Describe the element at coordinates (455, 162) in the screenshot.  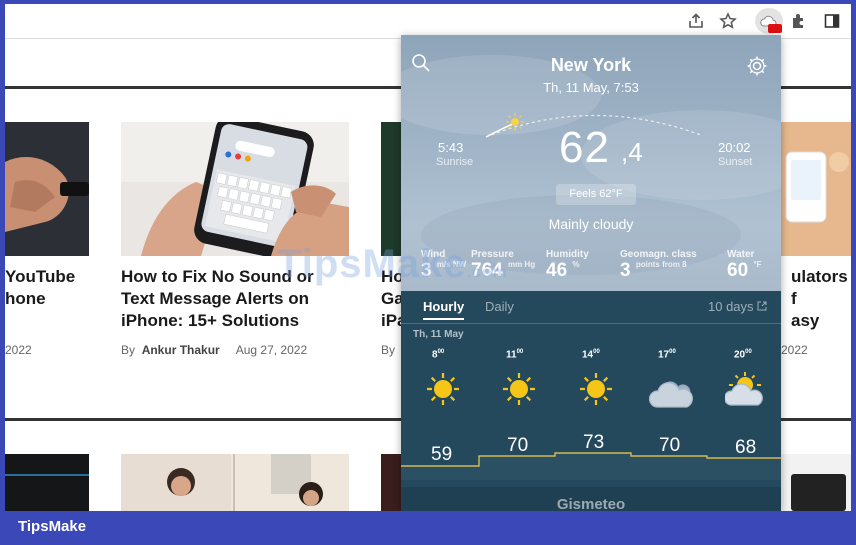
I see `sunrise-label: Sunrise` at that location.